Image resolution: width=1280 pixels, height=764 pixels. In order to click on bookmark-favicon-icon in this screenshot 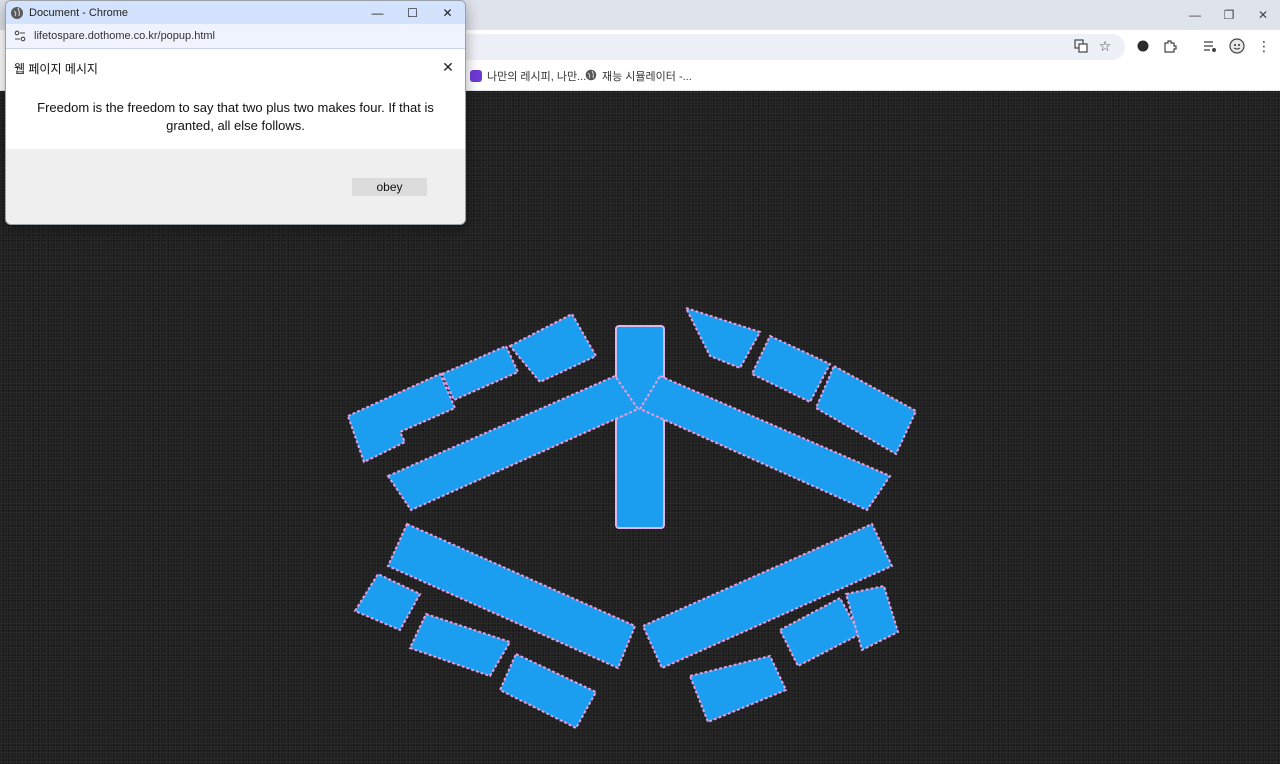, I will do `click(476, 76)`.